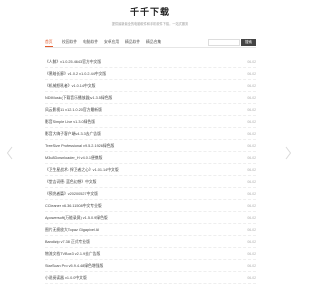 The height and width of the screenshot is (300, 320). Describe the element at coordinates (10, 153) in the screenshot. I see `chevron-left-icon` at that location.